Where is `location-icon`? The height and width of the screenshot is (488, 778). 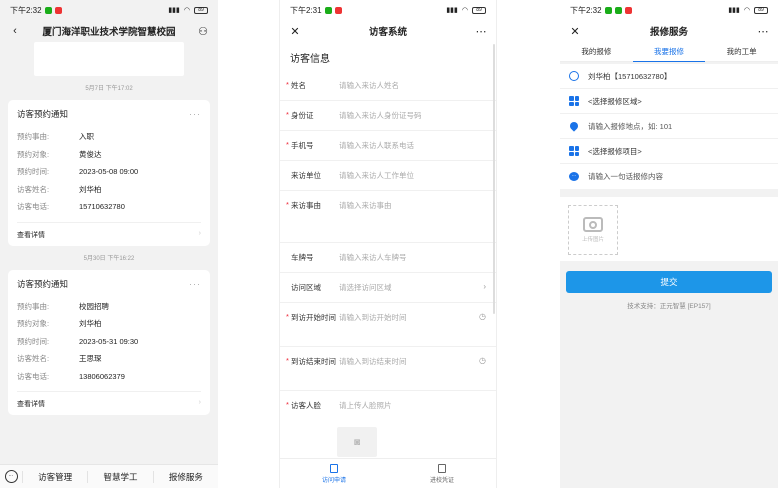 location-icon is located at coordinates (574, 126).